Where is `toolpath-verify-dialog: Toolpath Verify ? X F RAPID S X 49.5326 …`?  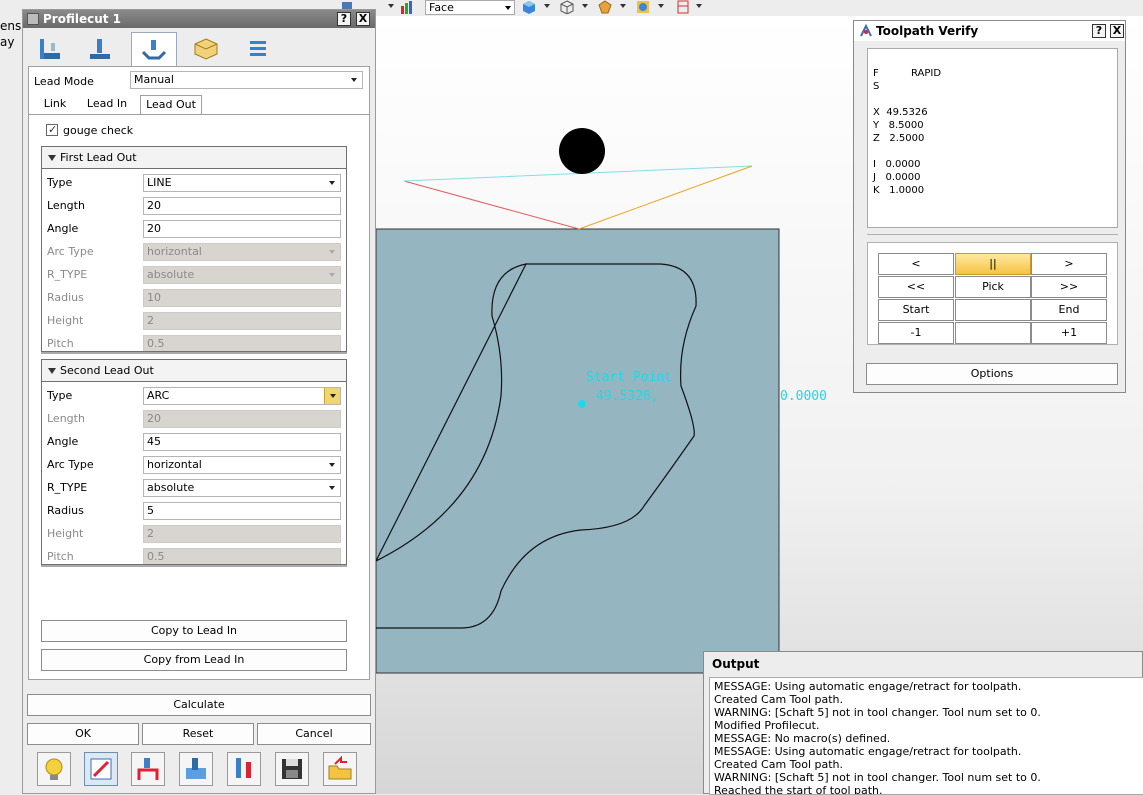
toolpath-verify-dialog: Toolpath Verify ? X F RAPID S X 49.5326 … is located at coordinates (989, 206).